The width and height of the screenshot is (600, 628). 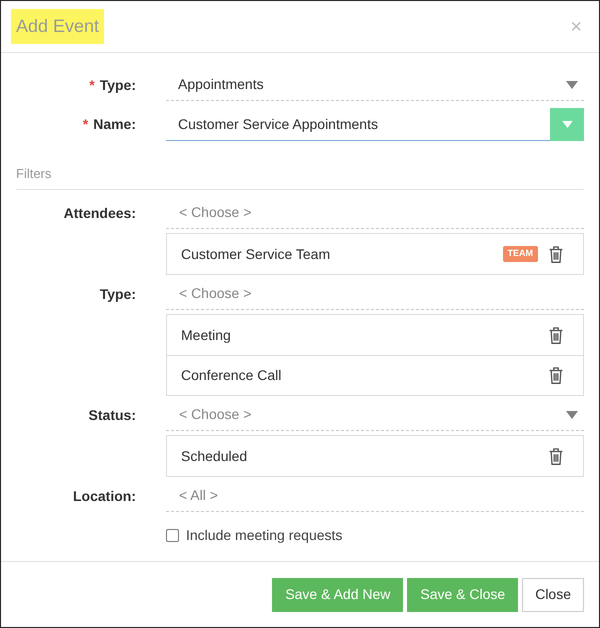 What do you see at coordinates (375, 85) in the screenshot?
I see `type-dropdown: Appointments` at bounding box center [375, 85].